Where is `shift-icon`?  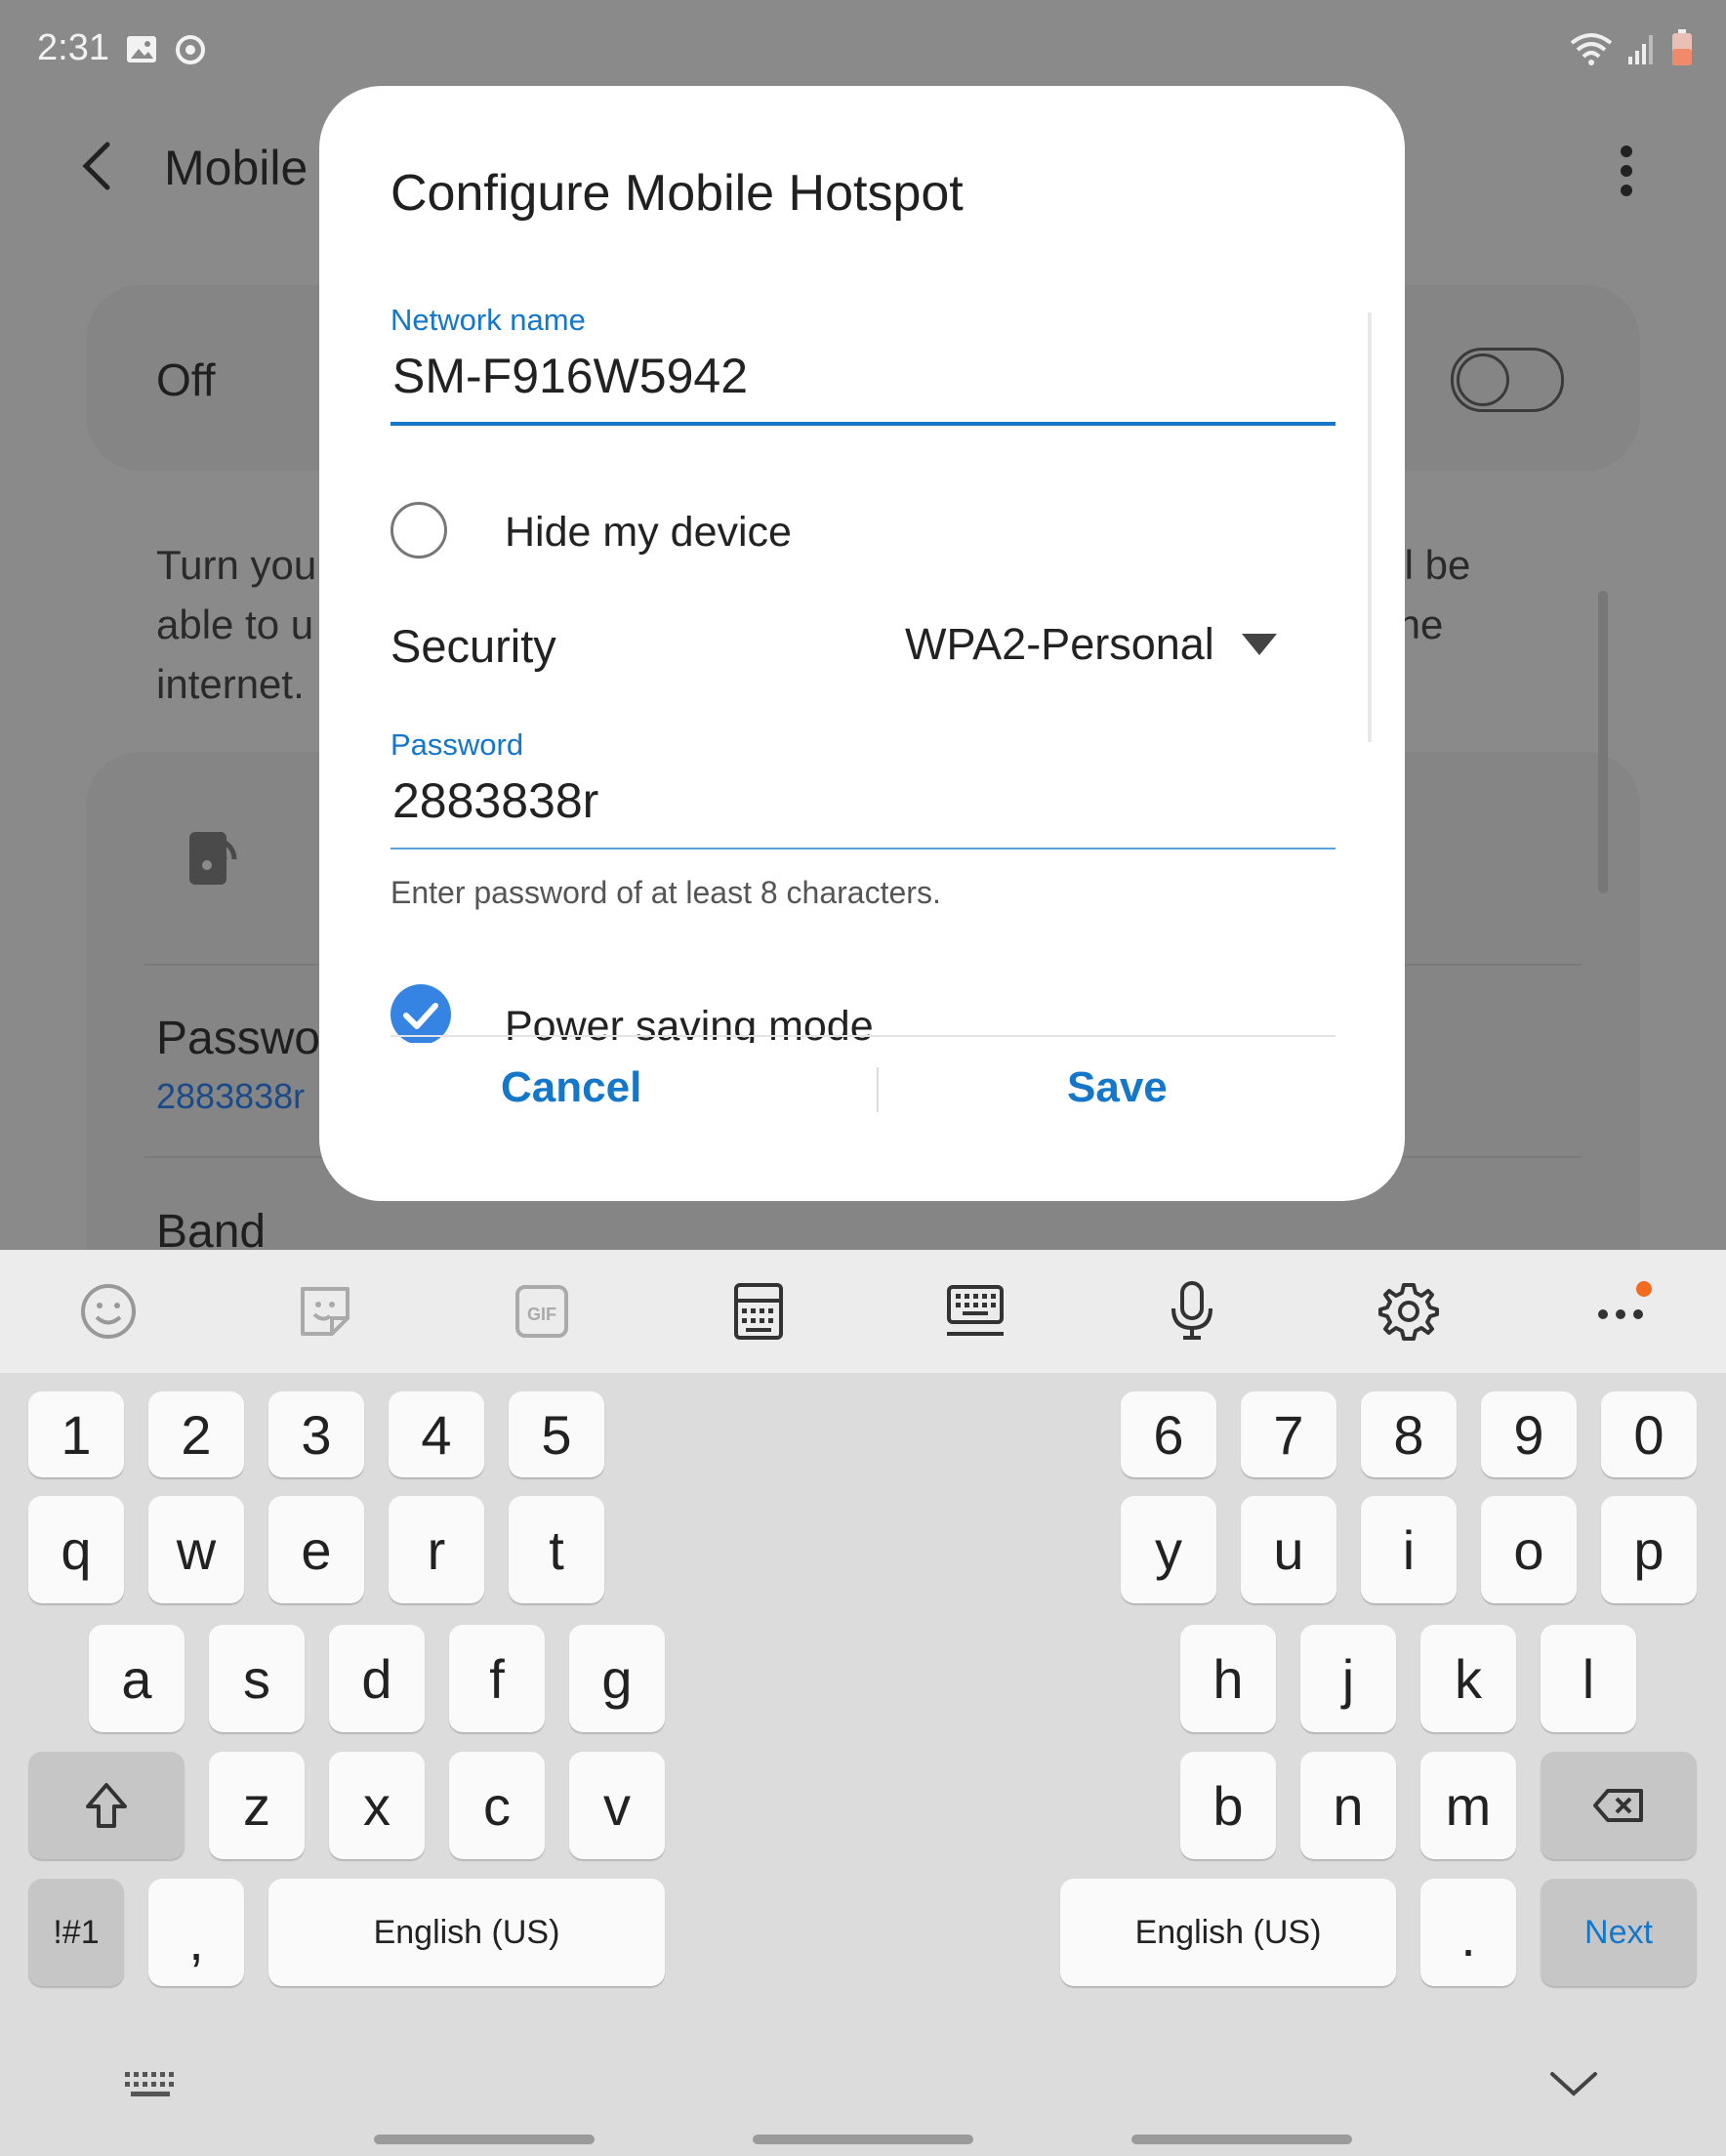 shift-icon is located at coordinates (107, 1806).